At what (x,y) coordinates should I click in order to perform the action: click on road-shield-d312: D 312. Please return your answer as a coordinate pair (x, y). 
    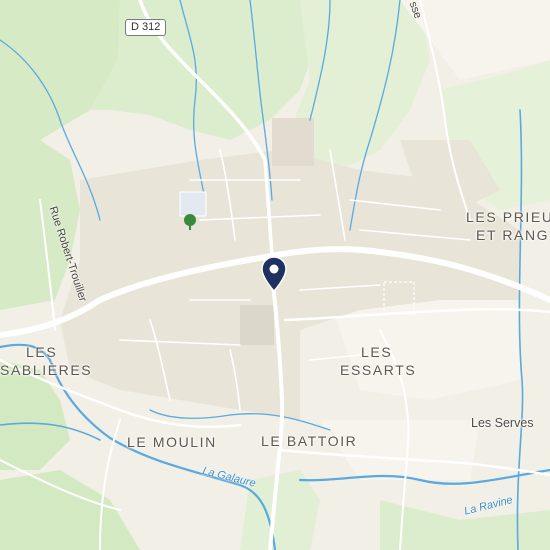
    Looking at the image, I should click on (146, 27).